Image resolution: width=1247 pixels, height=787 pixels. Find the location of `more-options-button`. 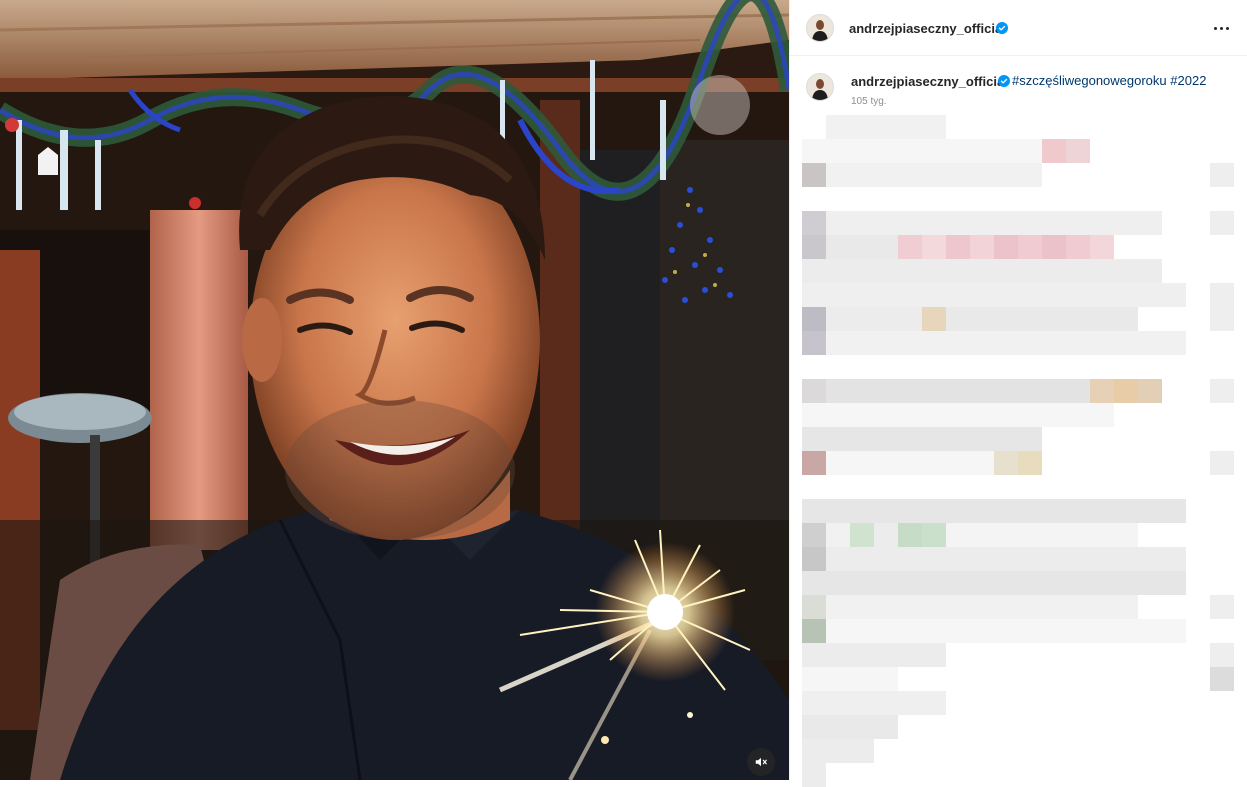

more-options-button is located at coordinates (1221, 28).